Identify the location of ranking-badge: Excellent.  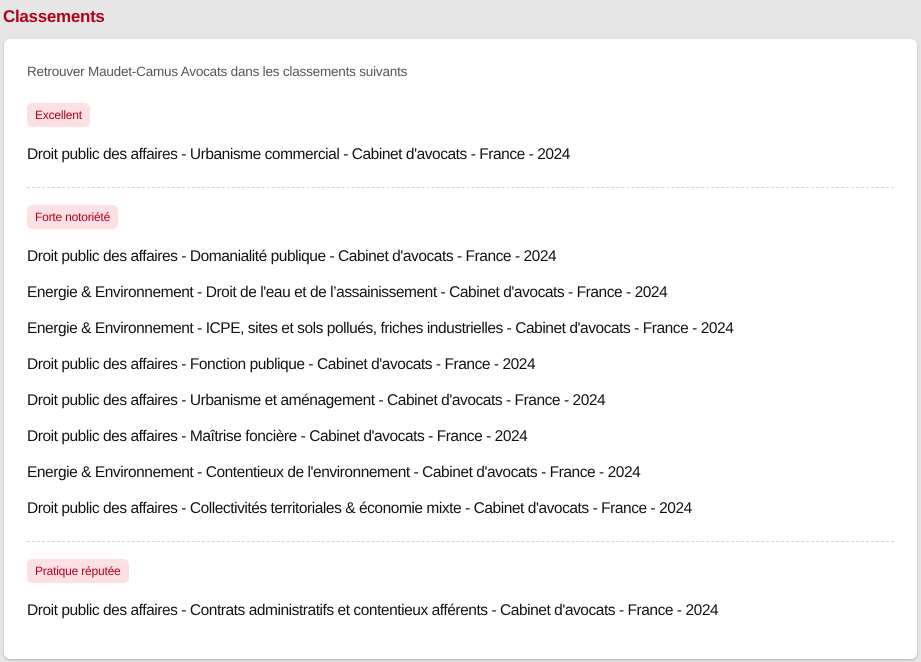
(58, 115).